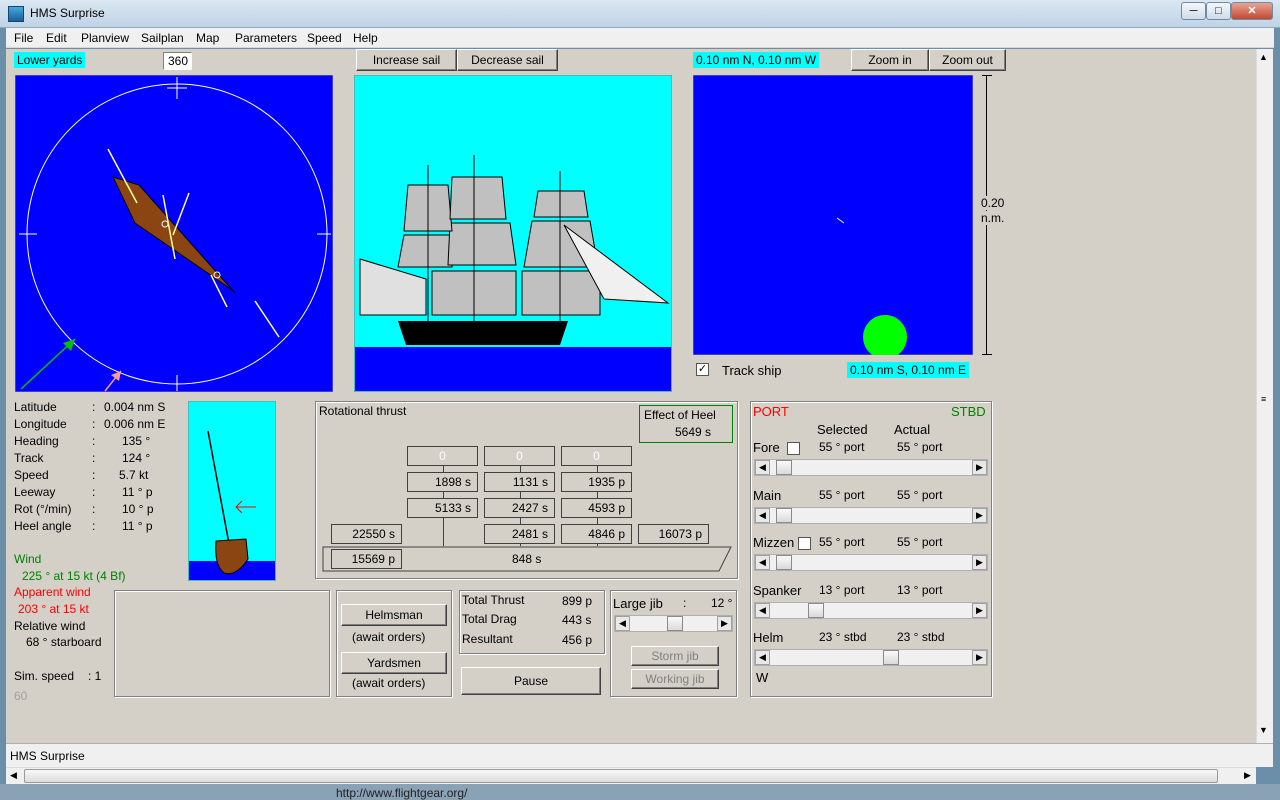 Image resolution: width=1280 pixels, height=800 pixels. What do you see at coordinates (1252, 11) in the screenshot?
I see `close-button: ✕` at bounding box center [1252, 11].